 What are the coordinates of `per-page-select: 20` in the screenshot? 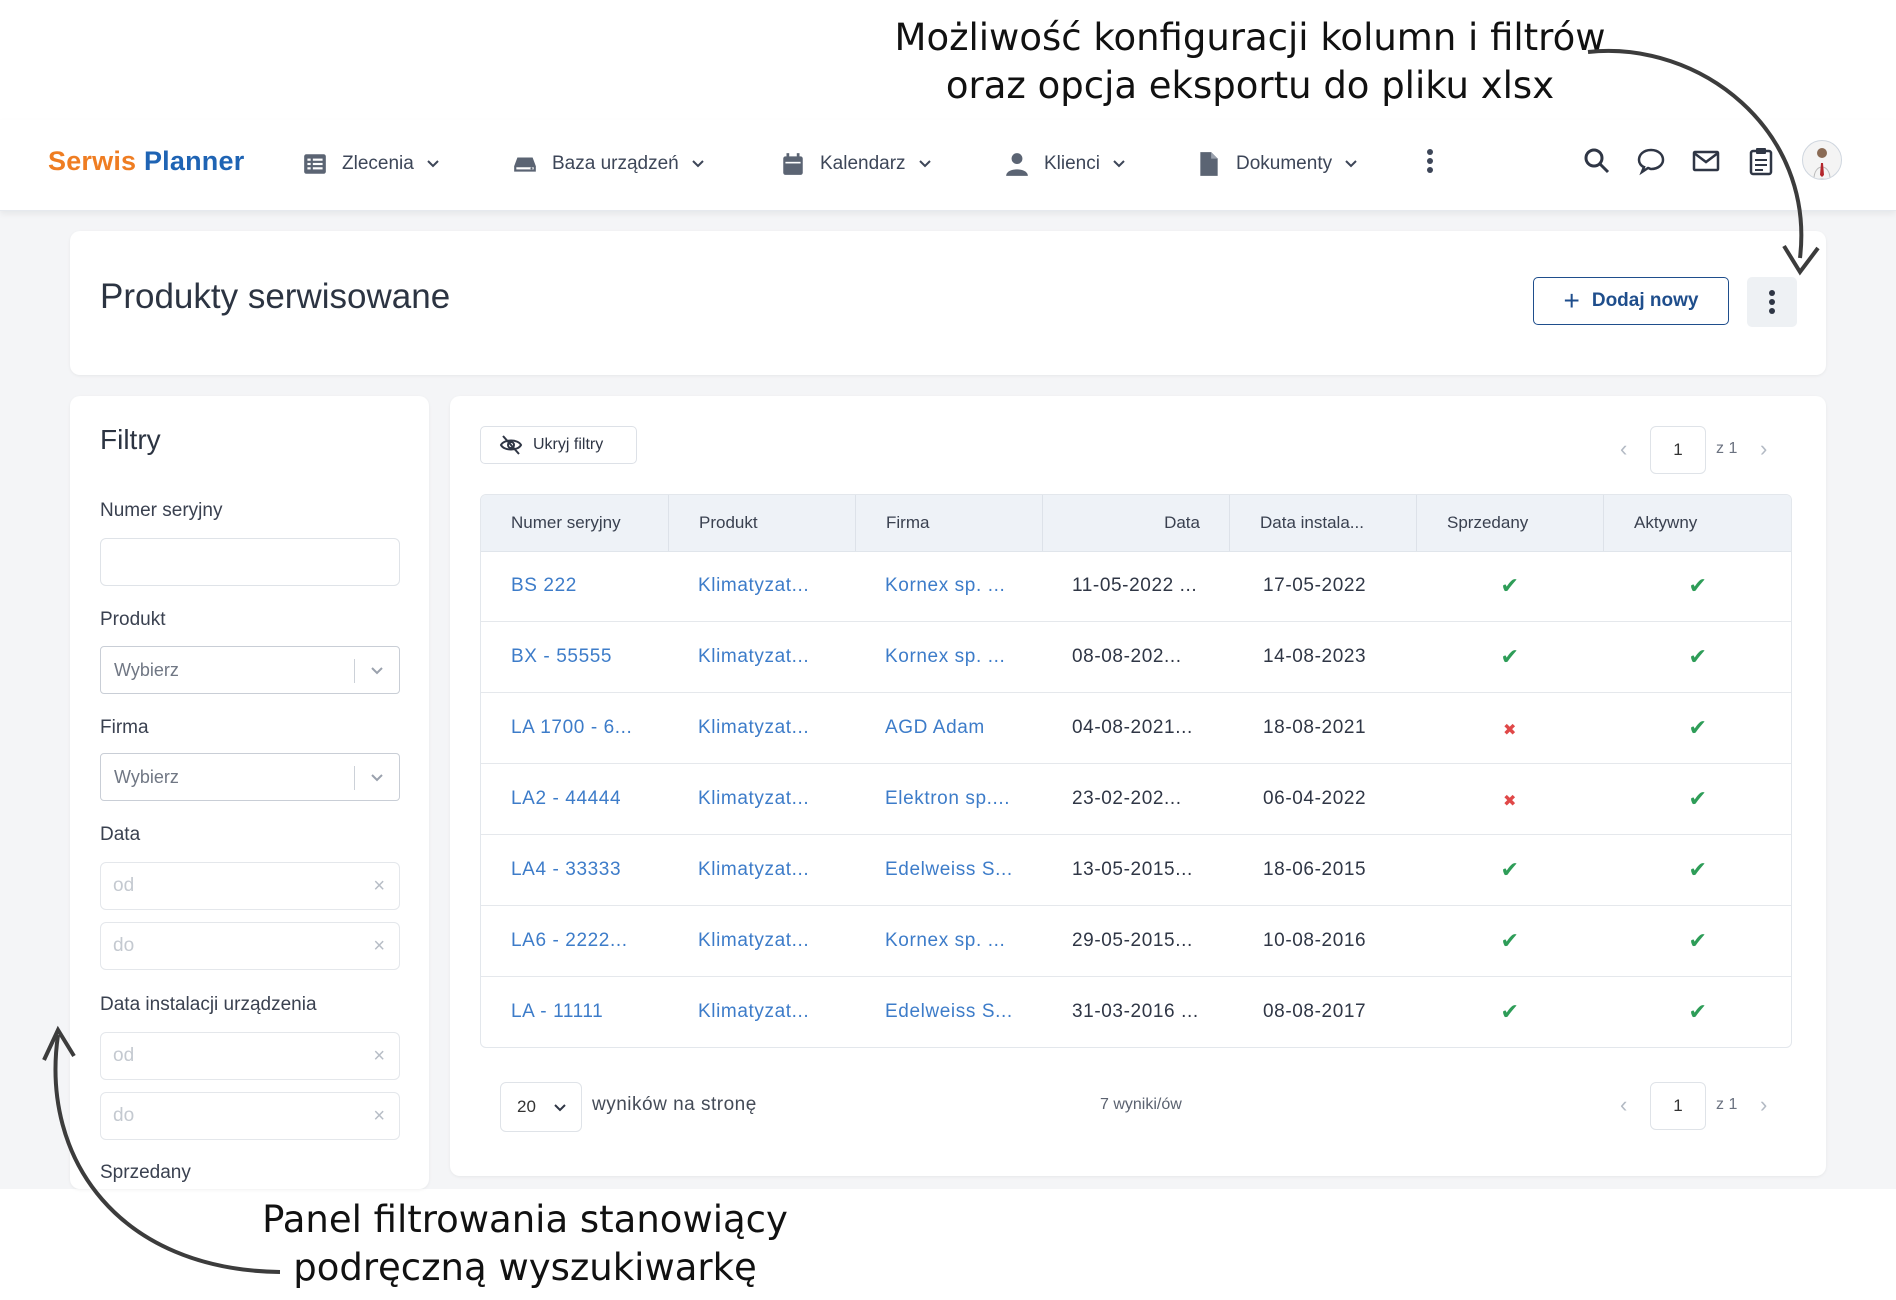 It's located at (541, 1107).